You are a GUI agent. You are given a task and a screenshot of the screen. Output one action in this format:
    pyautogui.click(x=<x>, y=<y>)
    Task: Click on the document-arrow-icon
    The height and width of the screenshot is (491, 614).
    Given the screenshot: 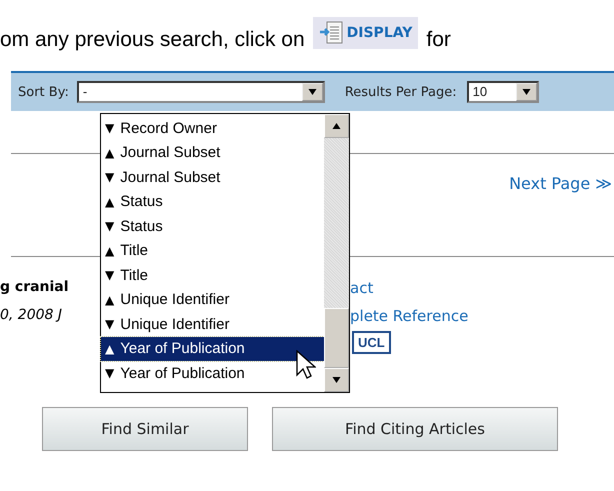 What is the action you would take?
    pyautogui.click(x=331, y=33)
    